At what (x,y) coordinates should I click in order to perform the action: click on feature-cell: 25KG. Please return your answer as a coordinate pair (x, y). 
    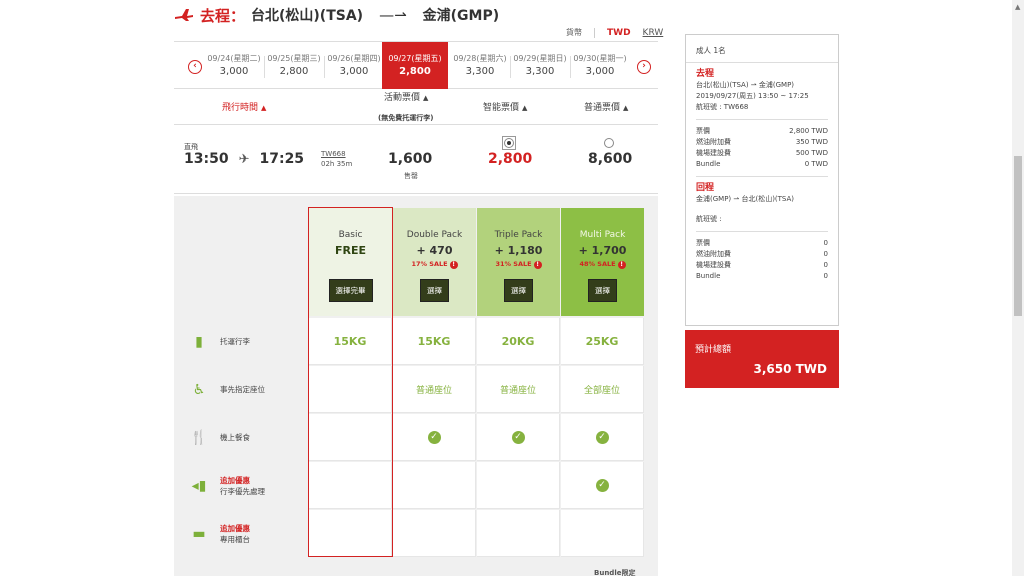
    Looking at the image, I should click on (602, 341).